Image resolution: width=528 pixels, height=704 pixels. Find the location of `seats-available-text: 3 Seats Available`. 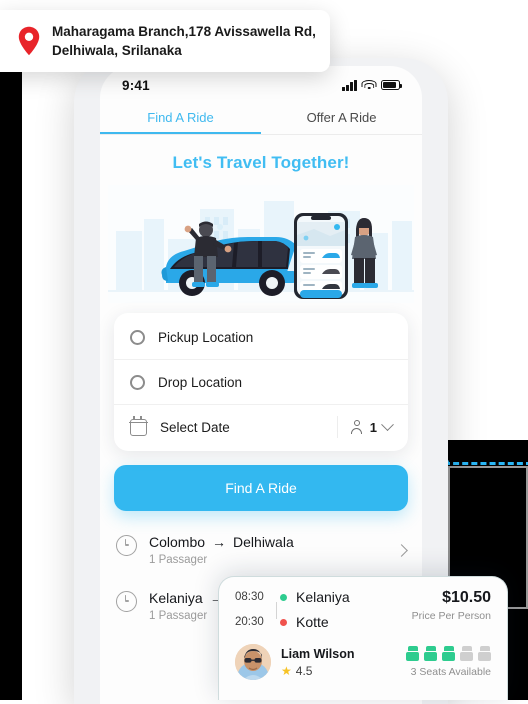

seats-available-text: 3 Seats Available is located at coordinates (450, 672).